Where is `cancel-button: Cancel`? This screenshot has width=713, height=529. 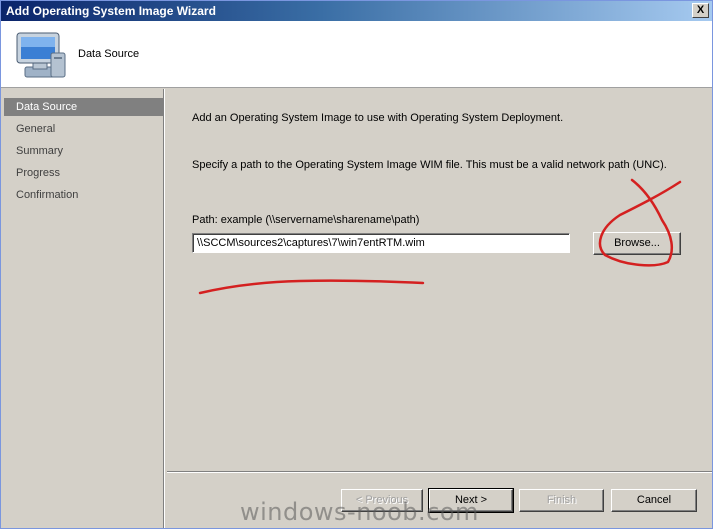 cancel-button: Cancel is located at coordinates (654, 500).